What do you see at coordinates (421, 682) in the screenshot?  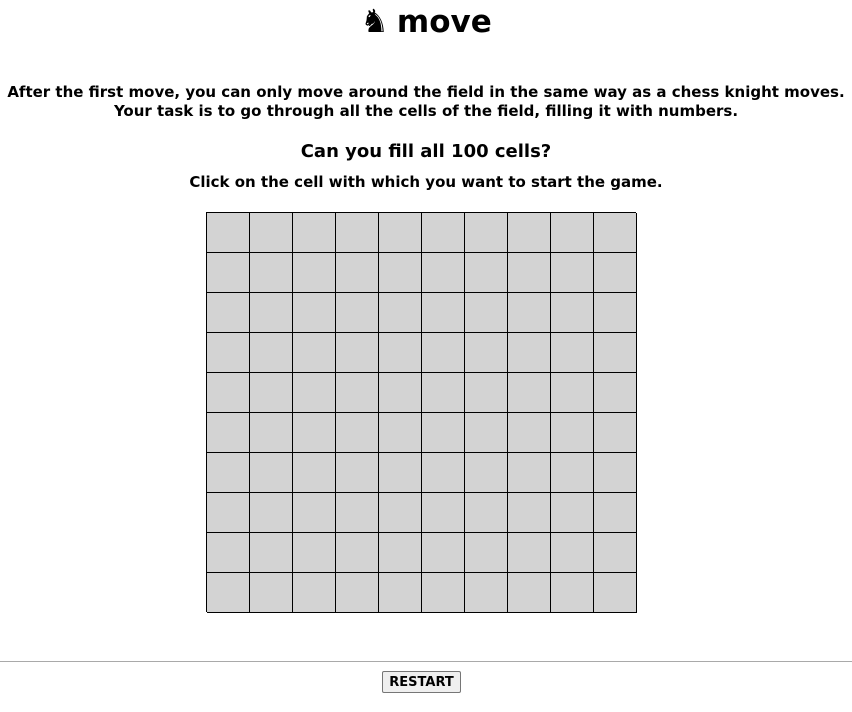 I see `restart-button: RESTART` at bounding box center [421, 682].